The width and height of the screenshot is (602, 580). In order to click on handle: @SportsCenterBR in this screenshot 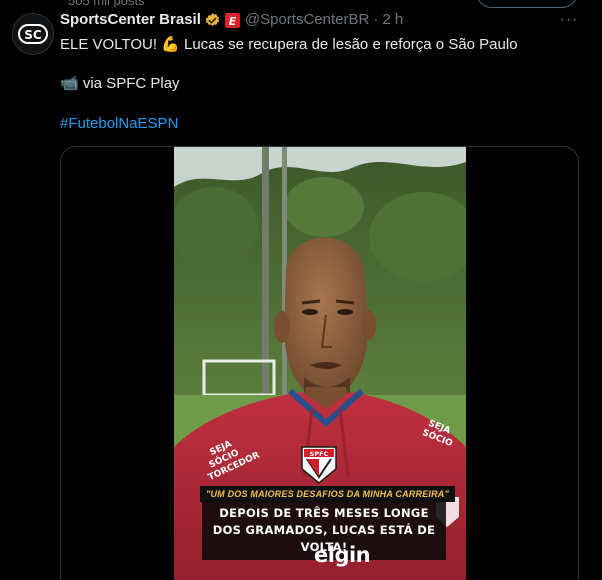, I will do `click(307, 20)`.